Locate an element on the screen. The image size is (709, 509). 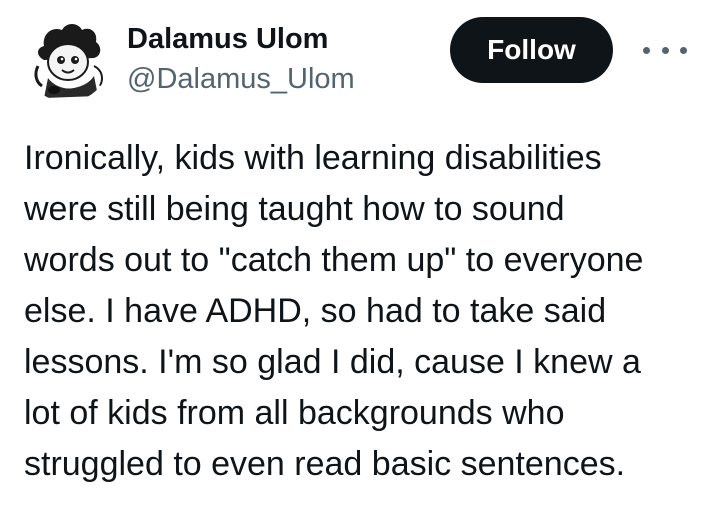
avatar is located at coordinates (67, 59).